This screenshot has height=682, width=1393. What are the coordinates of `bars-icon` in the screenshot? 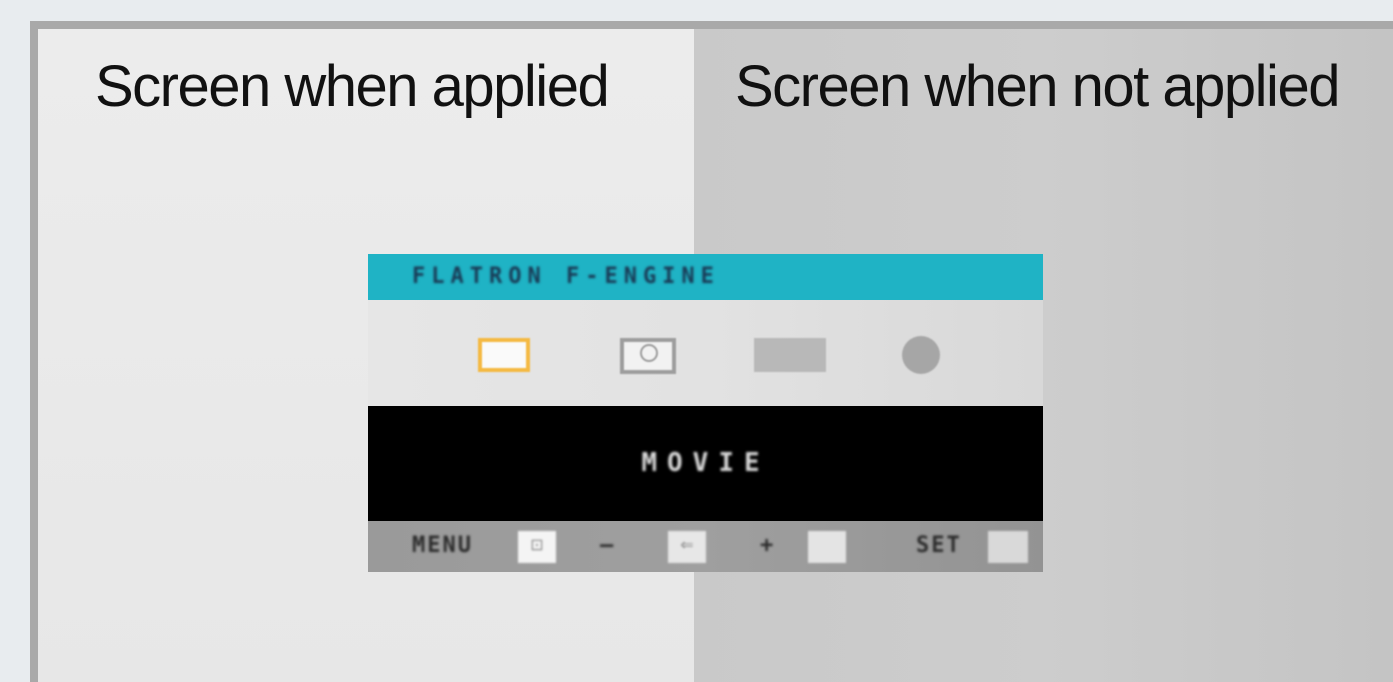 It's located at (790, 355).